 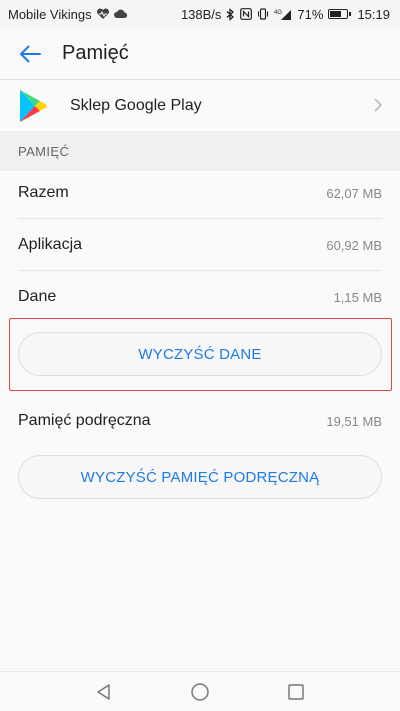 What do you see at coordinates (33, 106) in the screenshot?
I see `google-play-icon` at bounding box center [33, 106].